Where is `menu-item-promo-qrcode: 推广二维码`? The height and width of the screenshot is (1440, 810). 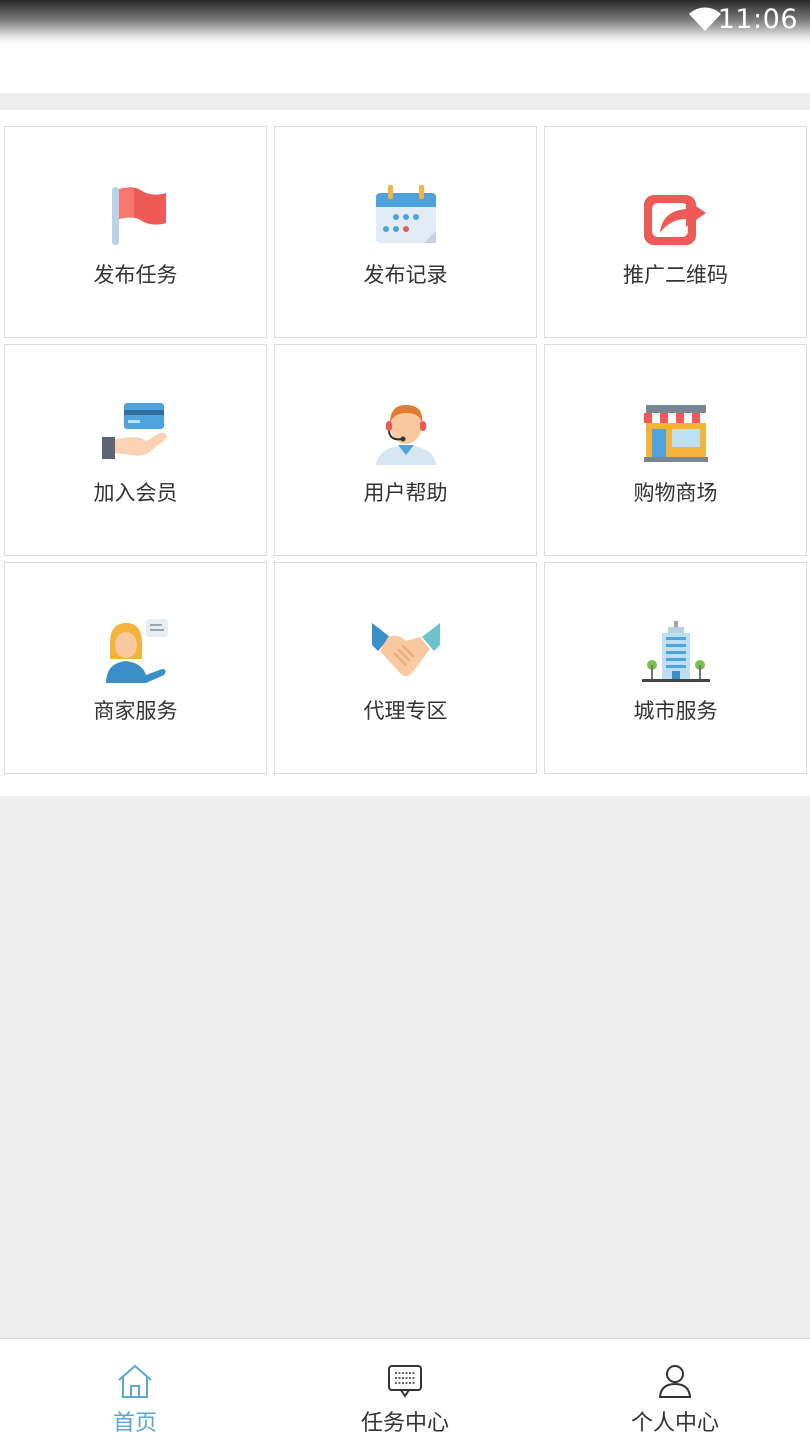 menu-item-promo-qrcode: 推广二维码 is located at coordinates (675, 232).